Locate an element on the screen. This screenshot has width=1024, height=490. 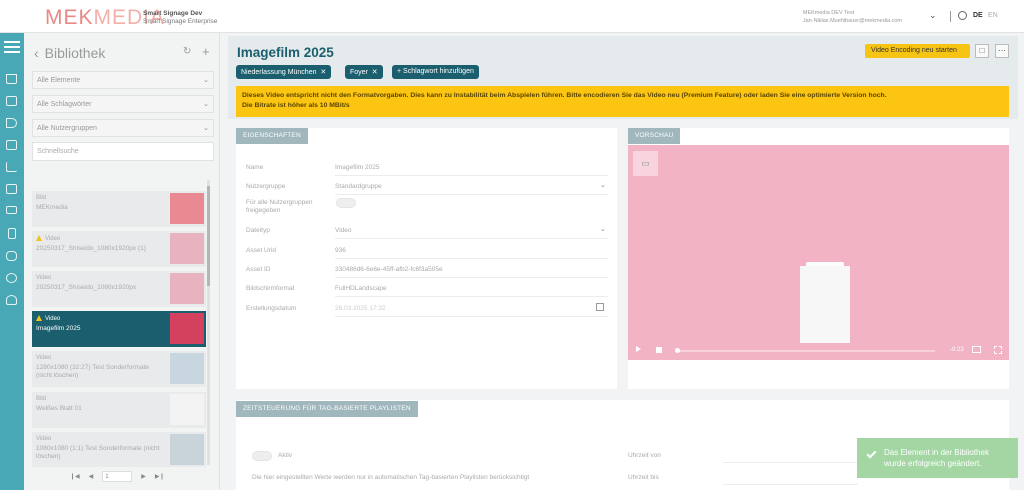
grid-icon is located at coordinates (11, 101).